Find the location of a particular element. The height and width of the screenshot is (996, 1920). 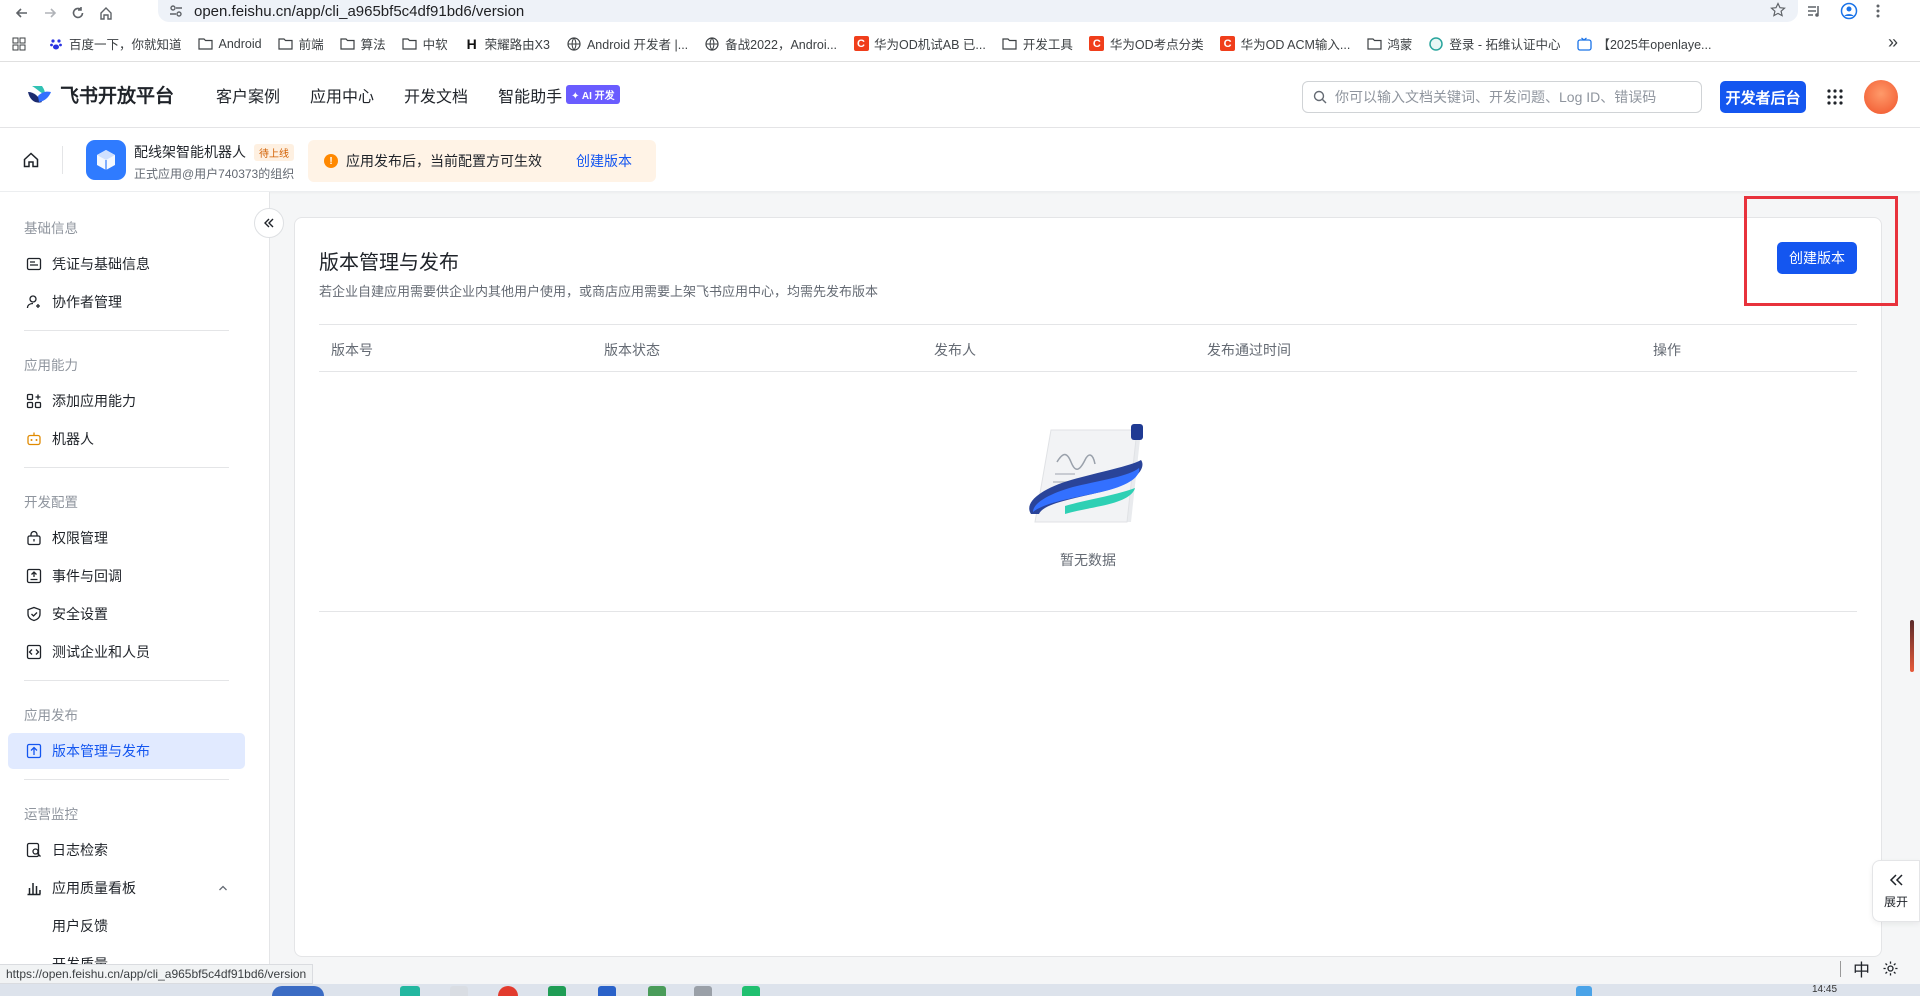

nav-cases: 客户案例 is located at coordinates (248, 95).